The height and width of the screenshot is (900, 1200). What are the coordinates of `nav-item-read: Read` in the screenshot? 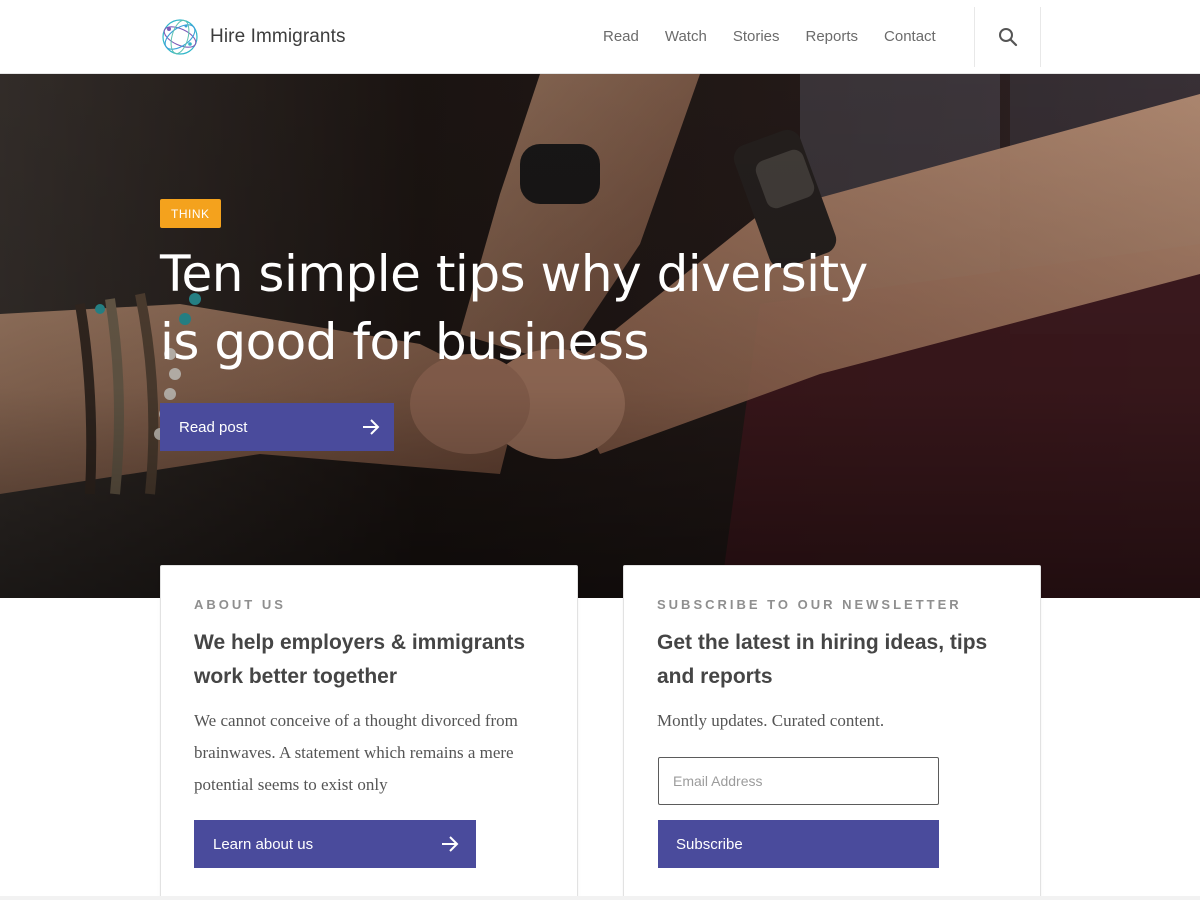 It's located at (621, 36).